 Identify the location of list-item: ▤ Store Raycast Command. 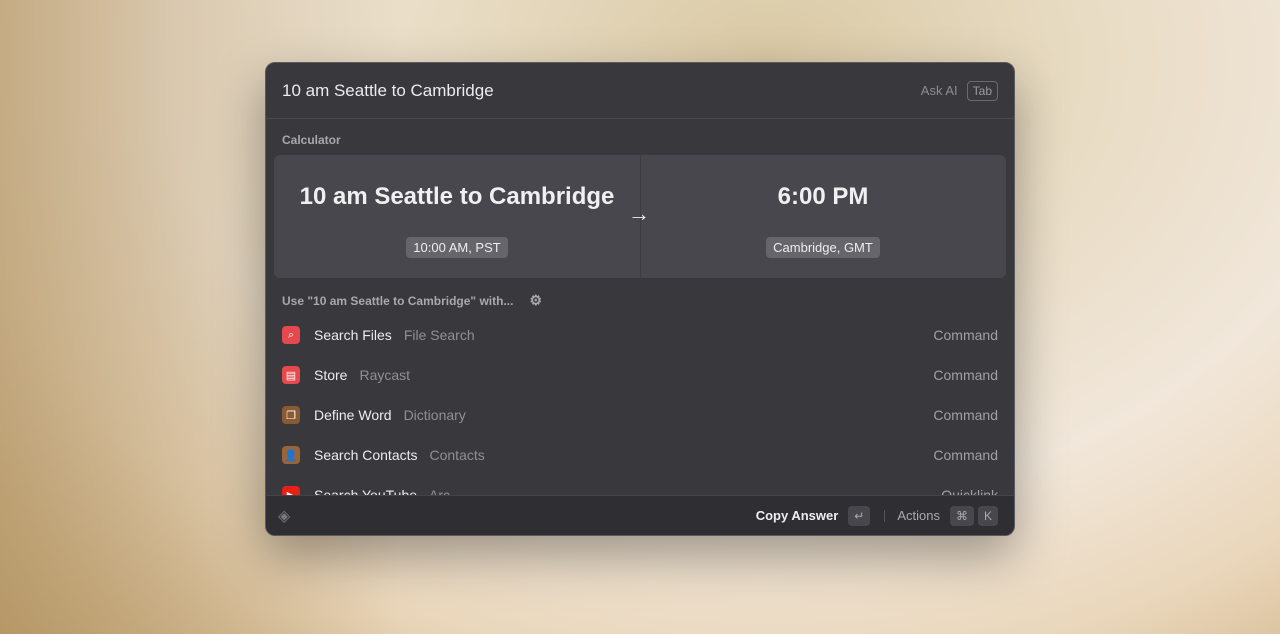
(640, 375).